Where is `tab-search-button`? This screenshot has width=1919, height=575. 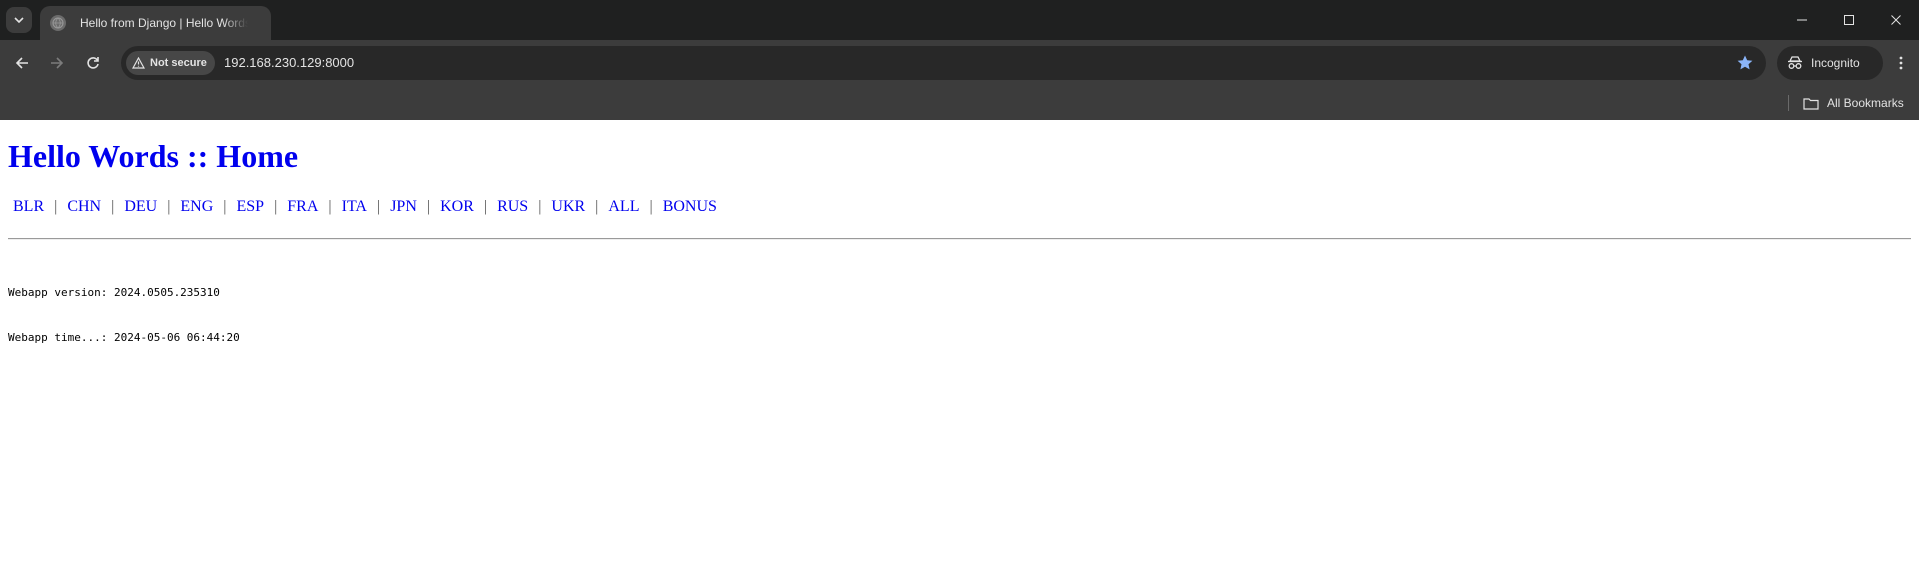
tab-search-button is located at coordinates (19, 20).